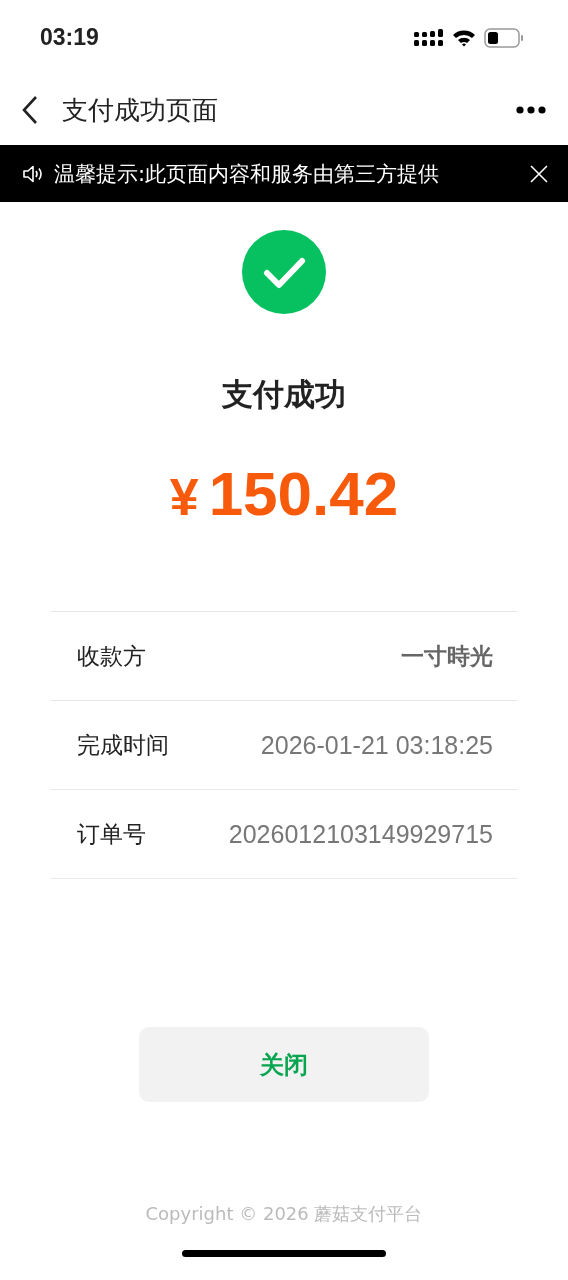 This screenshot has width=568, height=1280. I want to click on detail-value: 一寸時光, so click(447, 656).